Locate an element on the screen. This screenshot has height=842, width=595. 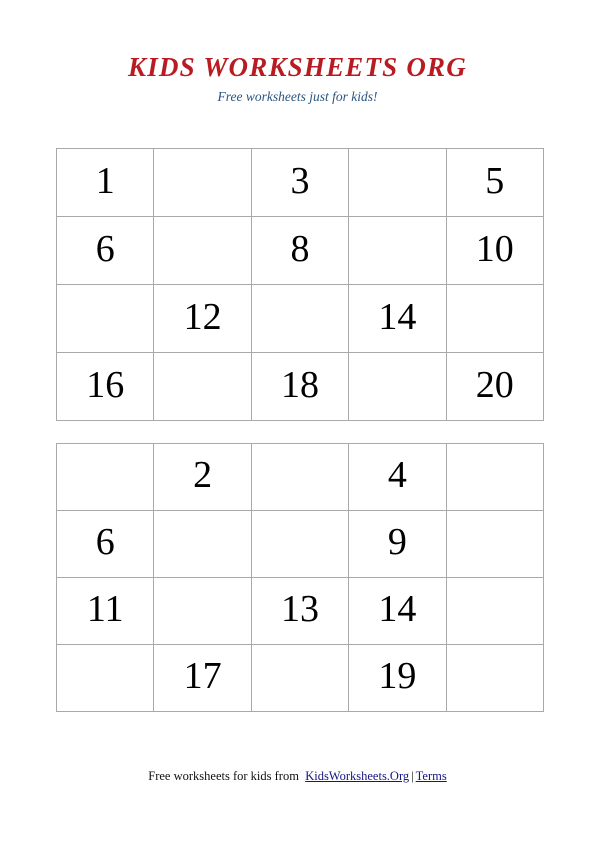
grid-cell: 8 is located at coordinates (300, 250).